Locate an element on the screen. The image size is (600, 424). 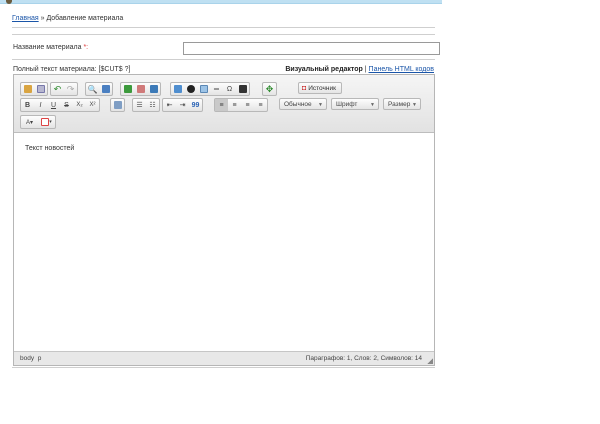
align-center-button: ≡ is located at coordinates (234, 105).